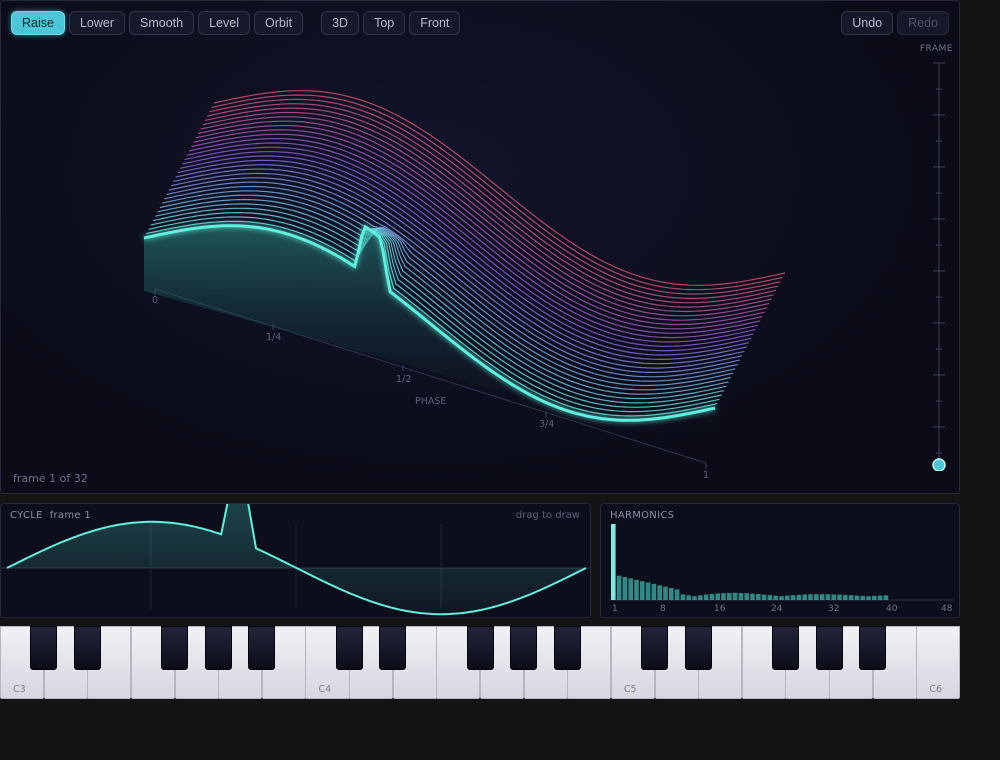  I want to click on white-key: C6, so click(938, 662).